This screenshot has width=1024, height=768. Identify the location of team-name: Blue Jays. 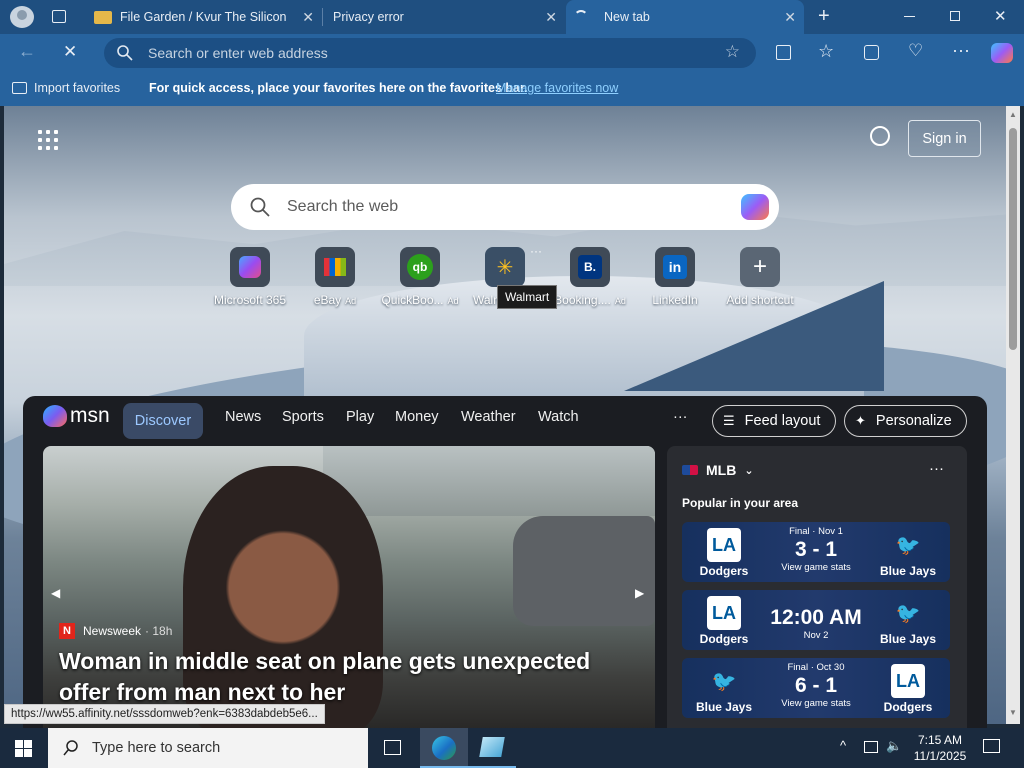
(908, 571).